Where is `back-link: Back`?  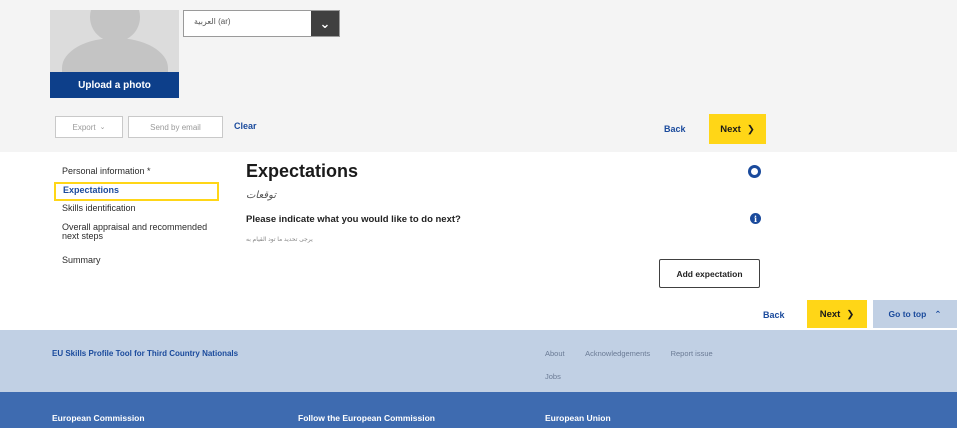
back-link: Back is located at coordinates (675, 129).